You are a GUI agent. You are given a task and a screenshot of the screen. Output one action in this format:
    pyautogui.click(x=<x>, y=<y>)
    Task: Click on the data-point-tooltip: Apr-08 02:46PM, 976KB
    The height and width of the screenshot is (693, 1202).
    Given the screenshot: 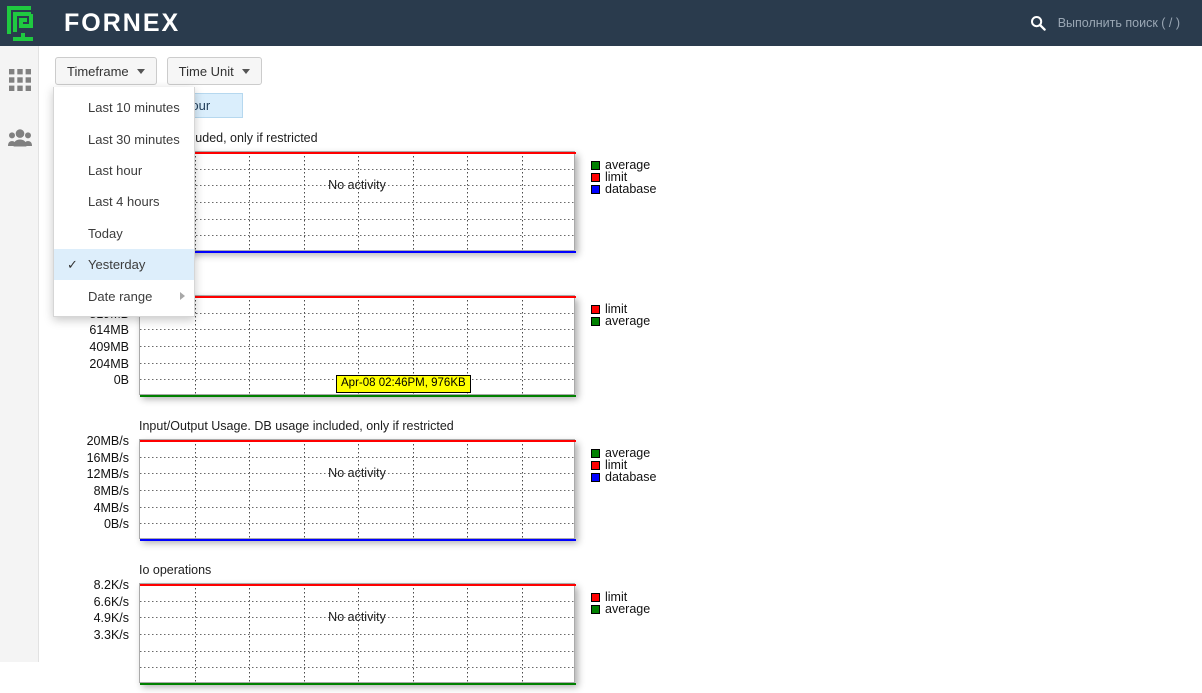 What is the action you would take?
    pyautogui.click(x=403, y=384)
    